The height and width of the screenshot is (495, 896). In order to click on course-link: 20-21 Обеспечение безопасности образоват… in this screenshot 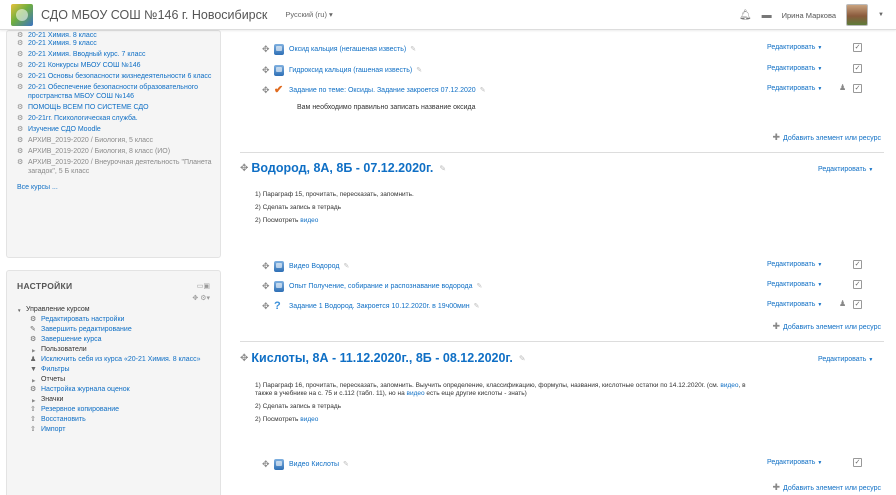, I will do `click(114, 92)`.